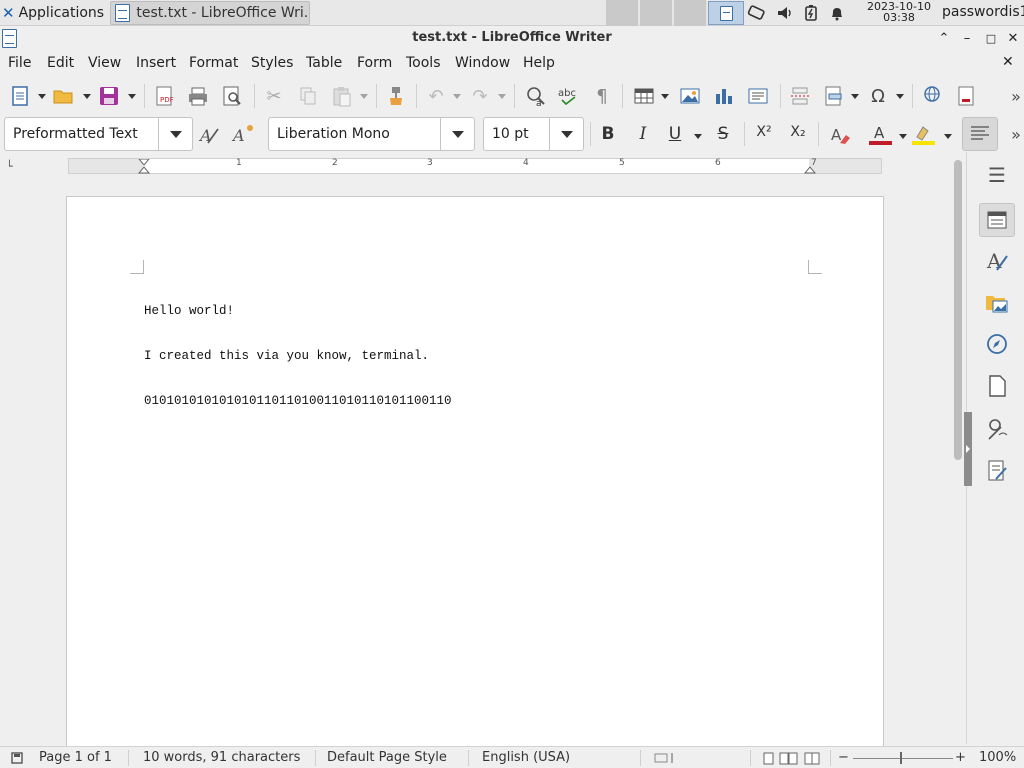  Describe the element at coordinates (423, 63) in the screenshot. I see `menu-tools: Tools` at that location.